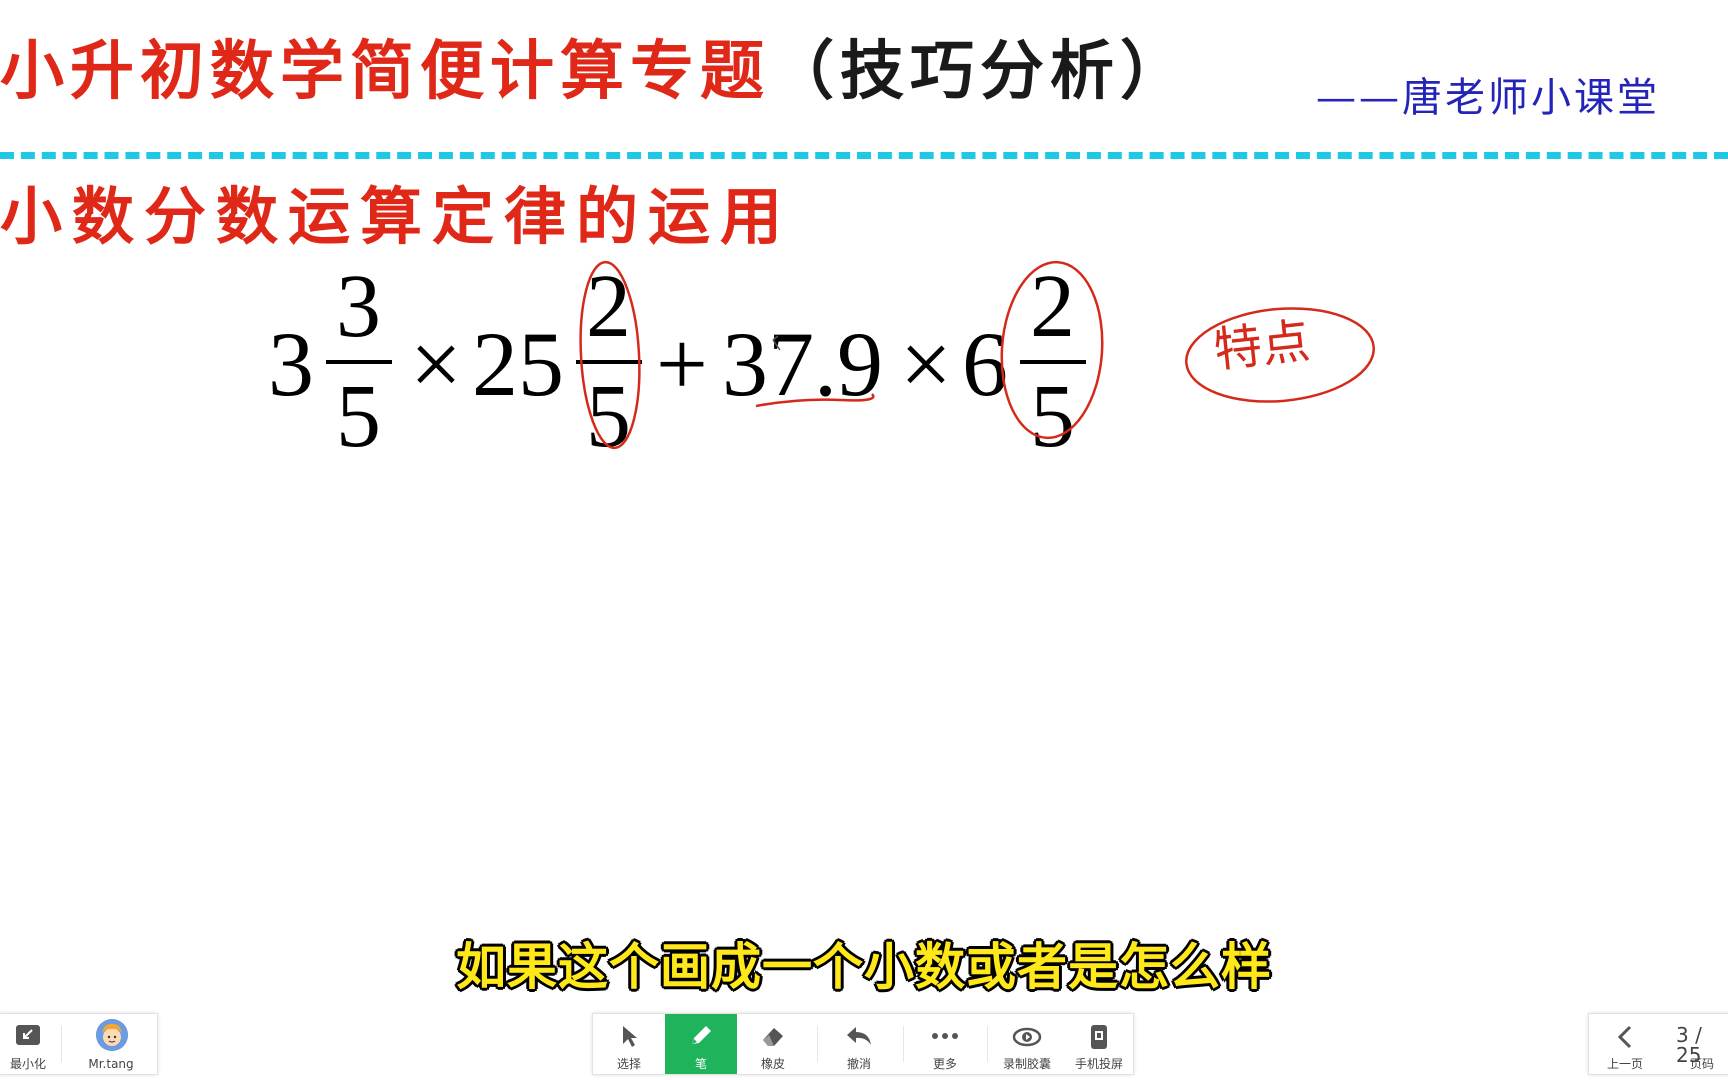 Image resolution: width=1728 pixels, height=1080 pixels. I want to click on ink-annotations, so click(977, 355).